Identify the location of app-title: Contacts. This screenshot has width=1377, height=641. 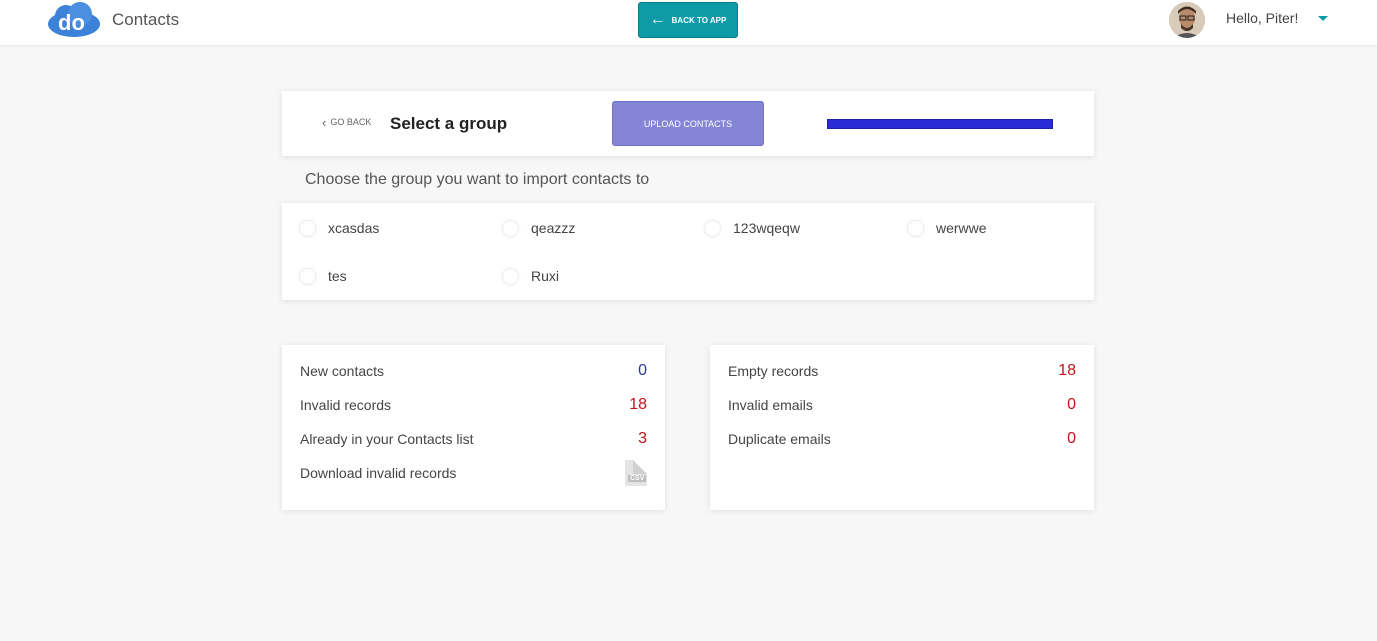
(146, 19).